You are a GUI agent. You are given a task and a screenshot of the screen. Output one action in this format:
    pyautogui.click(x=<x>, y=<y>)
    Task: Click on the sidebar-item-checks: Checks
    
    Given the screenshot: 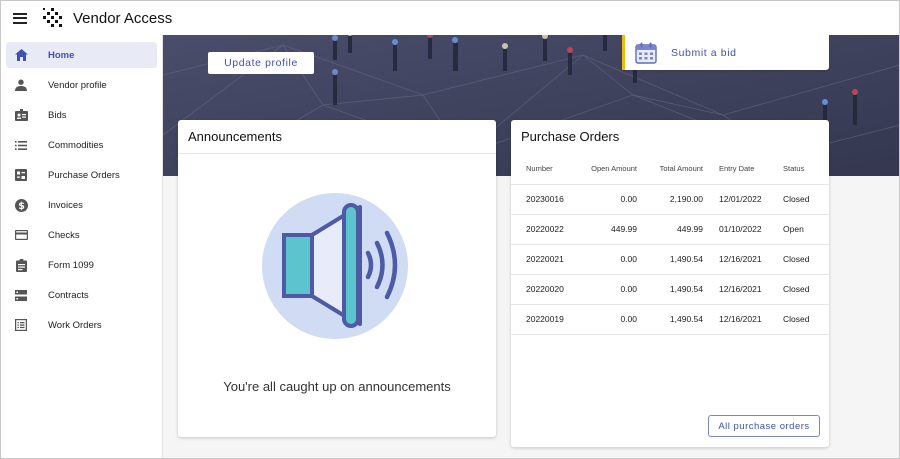 What is the action you would take?
    pyautogui.click(x=81, y=235)
    